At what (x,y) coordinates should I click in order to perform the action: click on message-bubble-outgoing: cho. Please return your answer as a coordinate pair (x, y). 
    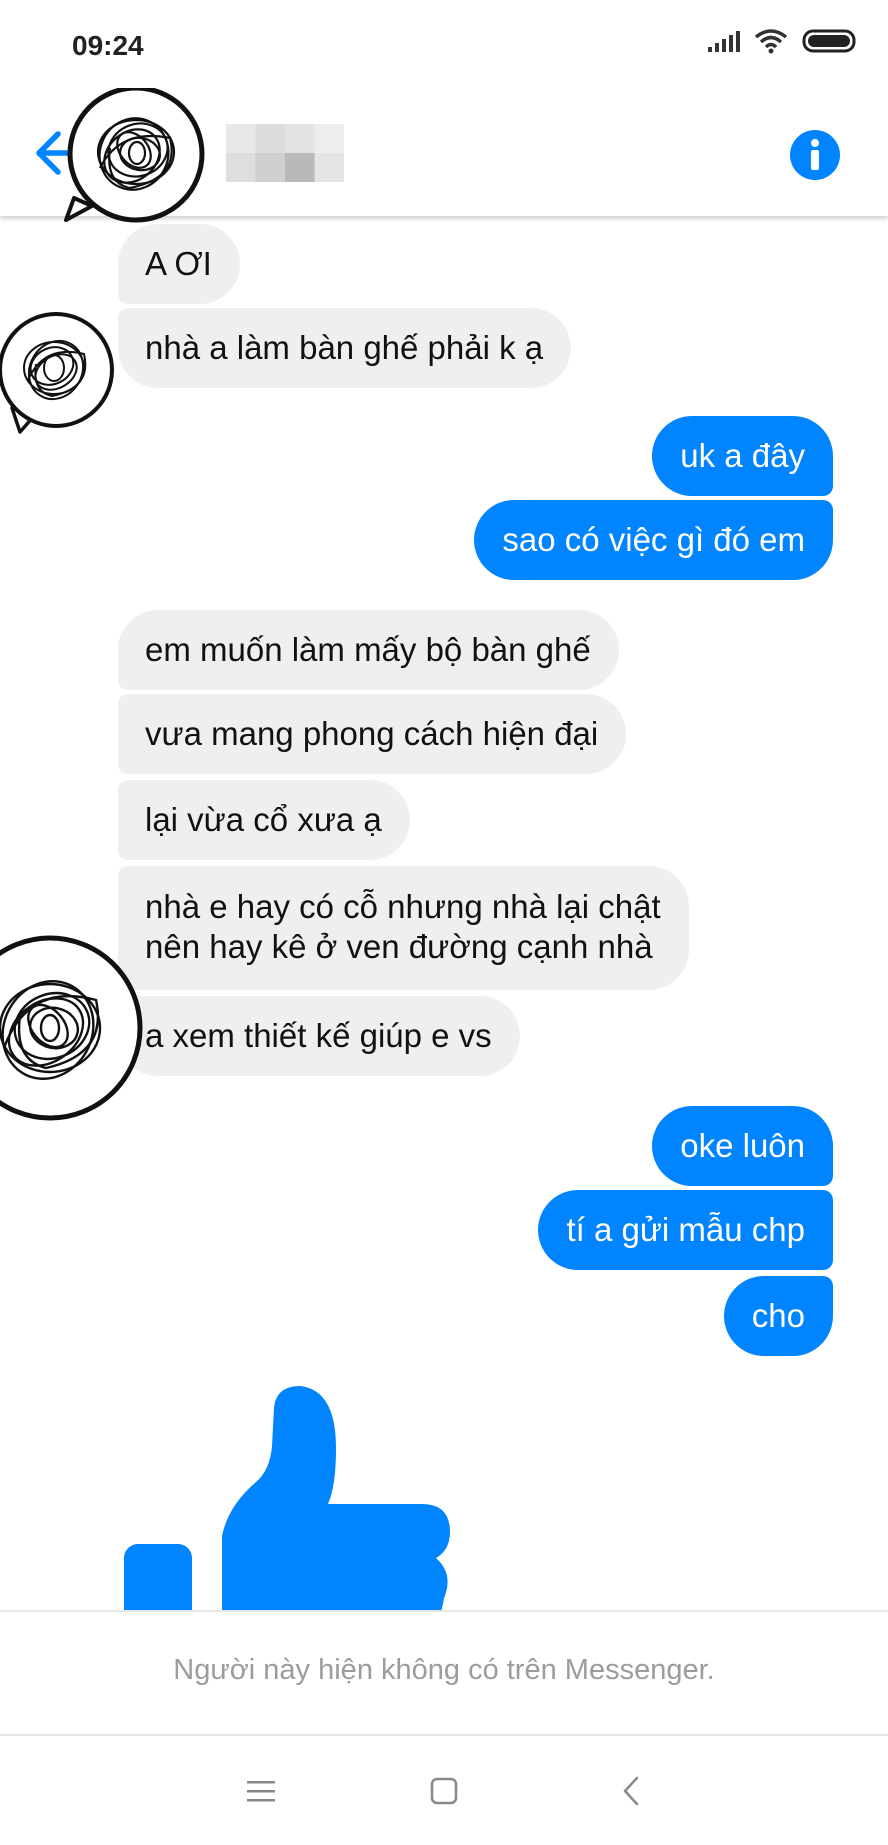
    Looking at the image, I should click on (778, 1316).